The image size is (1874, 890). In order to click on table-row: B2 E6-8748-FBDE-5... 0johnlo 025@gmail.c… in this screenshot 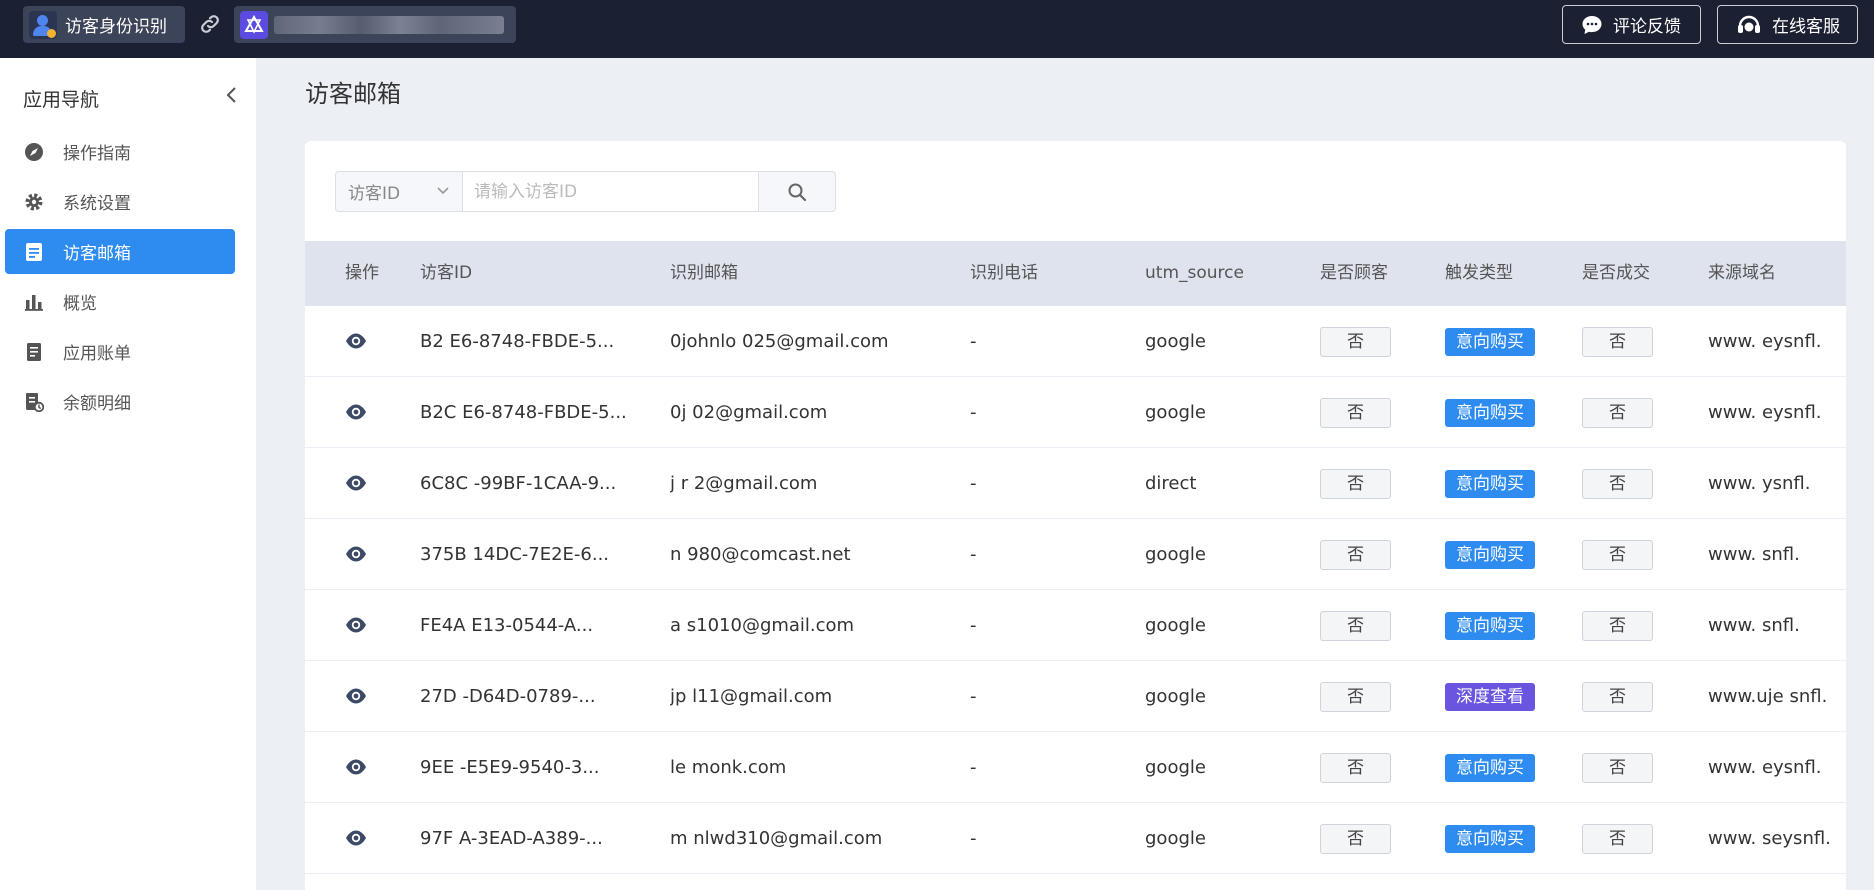, I will do `click(1075, 341)`.